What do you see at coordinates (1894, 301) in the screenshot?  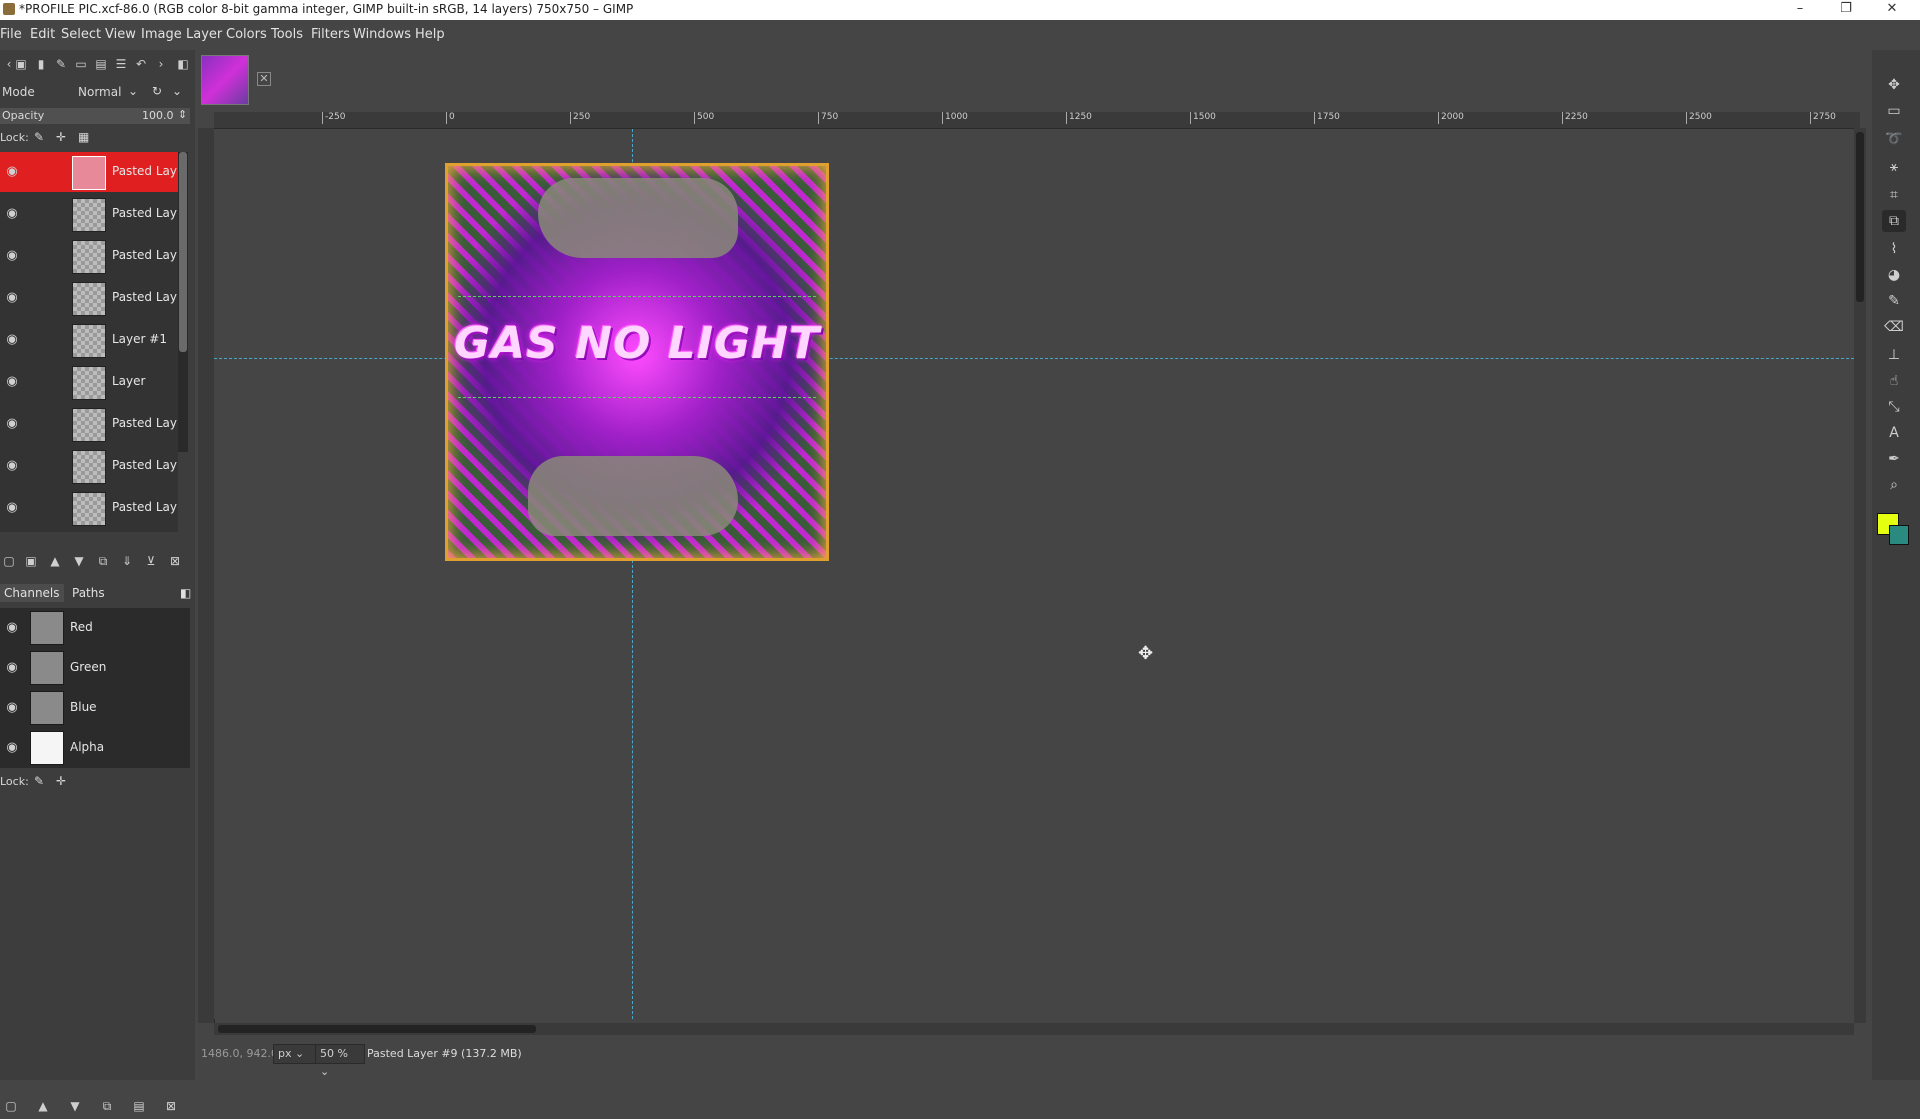 I see `paintbrush-tool-icon: ✎` at bounding box center [1894, 301].